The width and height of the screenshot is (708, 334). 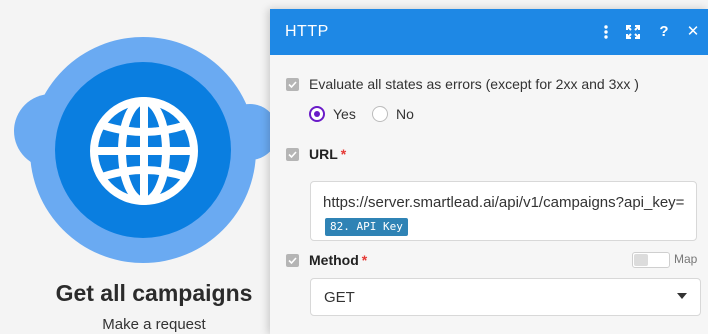 What do you see at coordinates (323, 154) in the screenshot?
I see `url-label-text: URL` at bounding box center [323, 154].